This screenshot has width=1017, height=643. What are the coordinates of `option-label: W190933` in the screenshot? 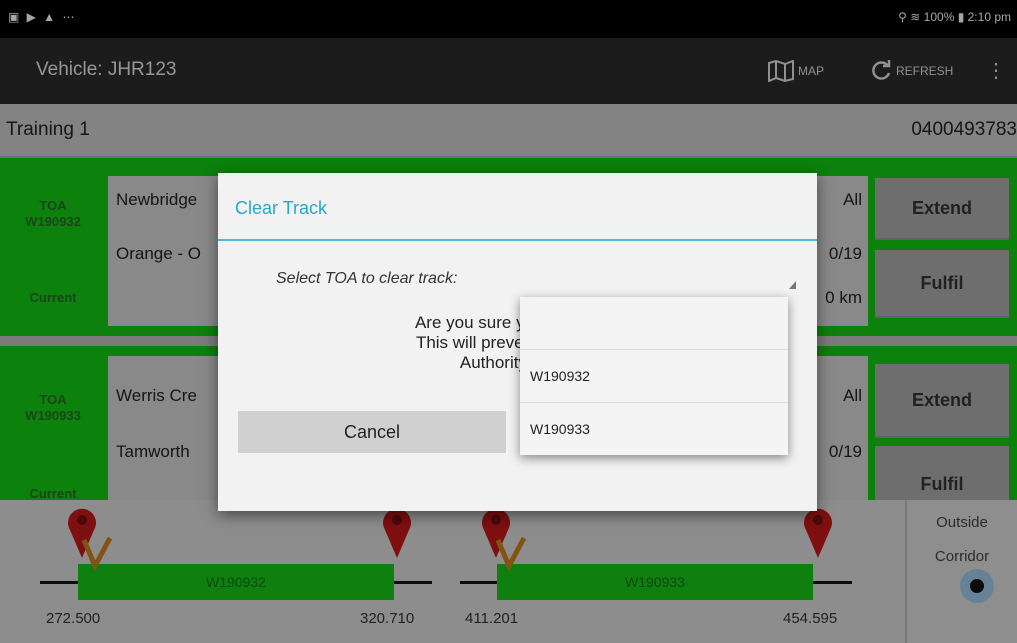 It's located at (560, 429).